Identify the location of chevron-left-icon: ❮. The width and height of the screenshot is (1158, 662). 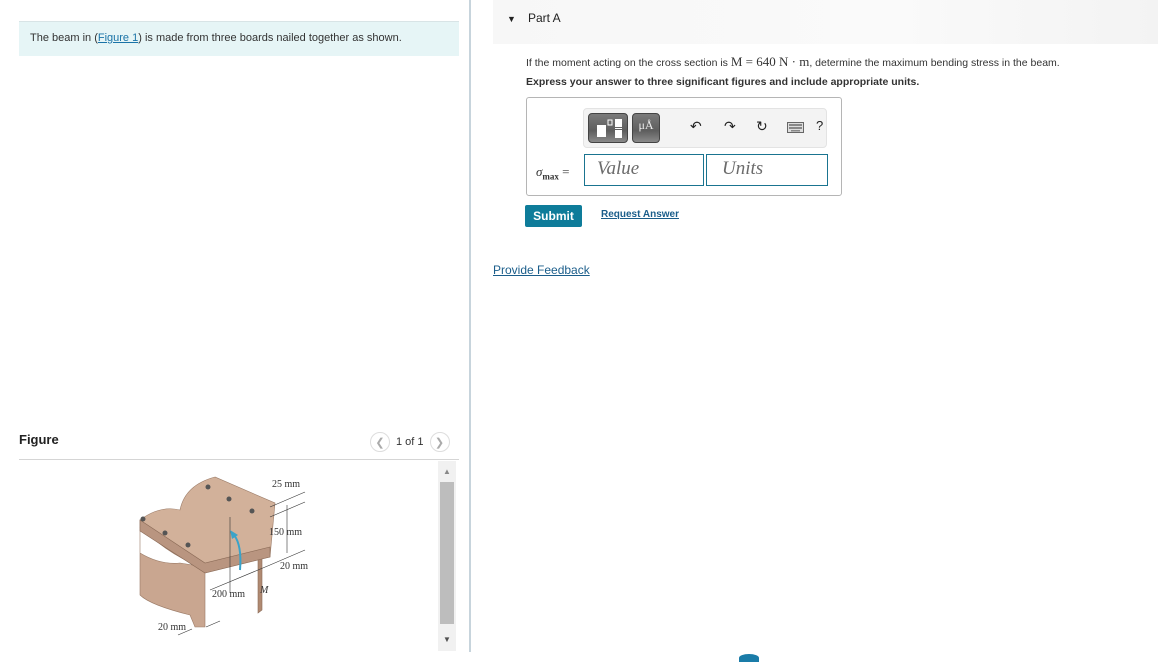
(380, 442).